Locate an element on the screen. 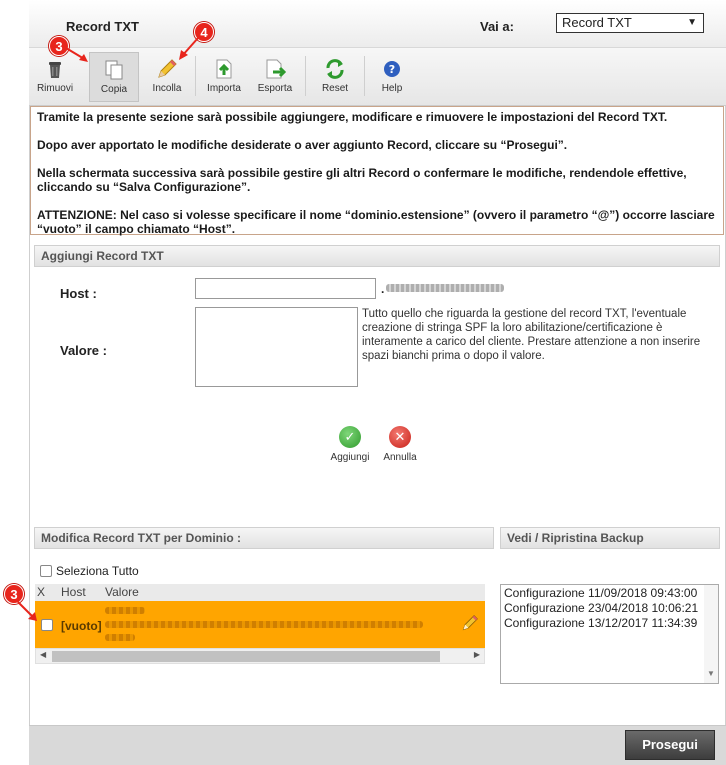 The image size is (726, 765). rimuovi-label: Rimuovi is located at coordinates (55, 88).